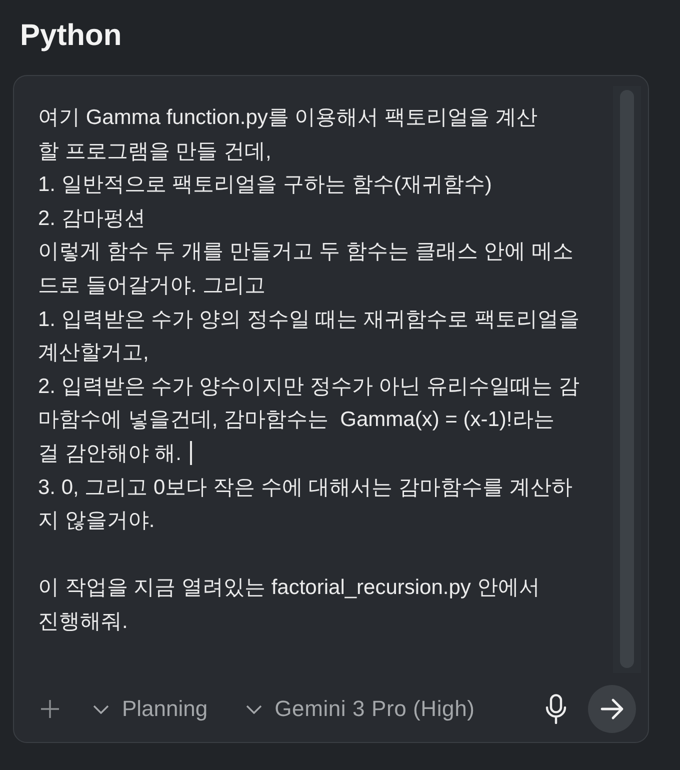 This screenshot has height=770, width=680. I want to click on add-button, so click(50, 709).